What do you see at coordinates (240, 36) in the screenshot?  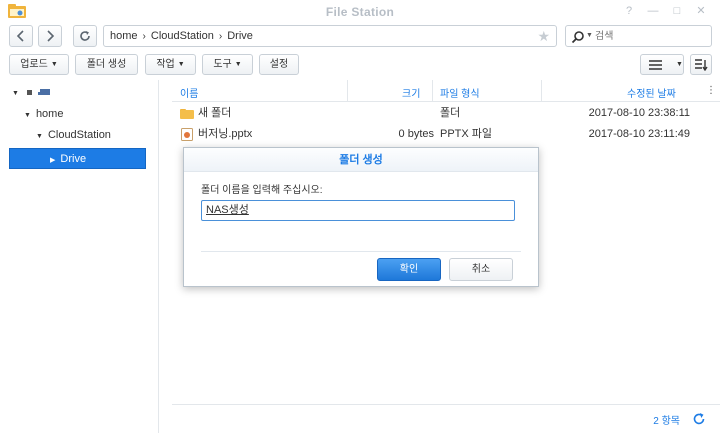 I see `breadcrumb-drive: Drive` at bounding box center [240, 36].